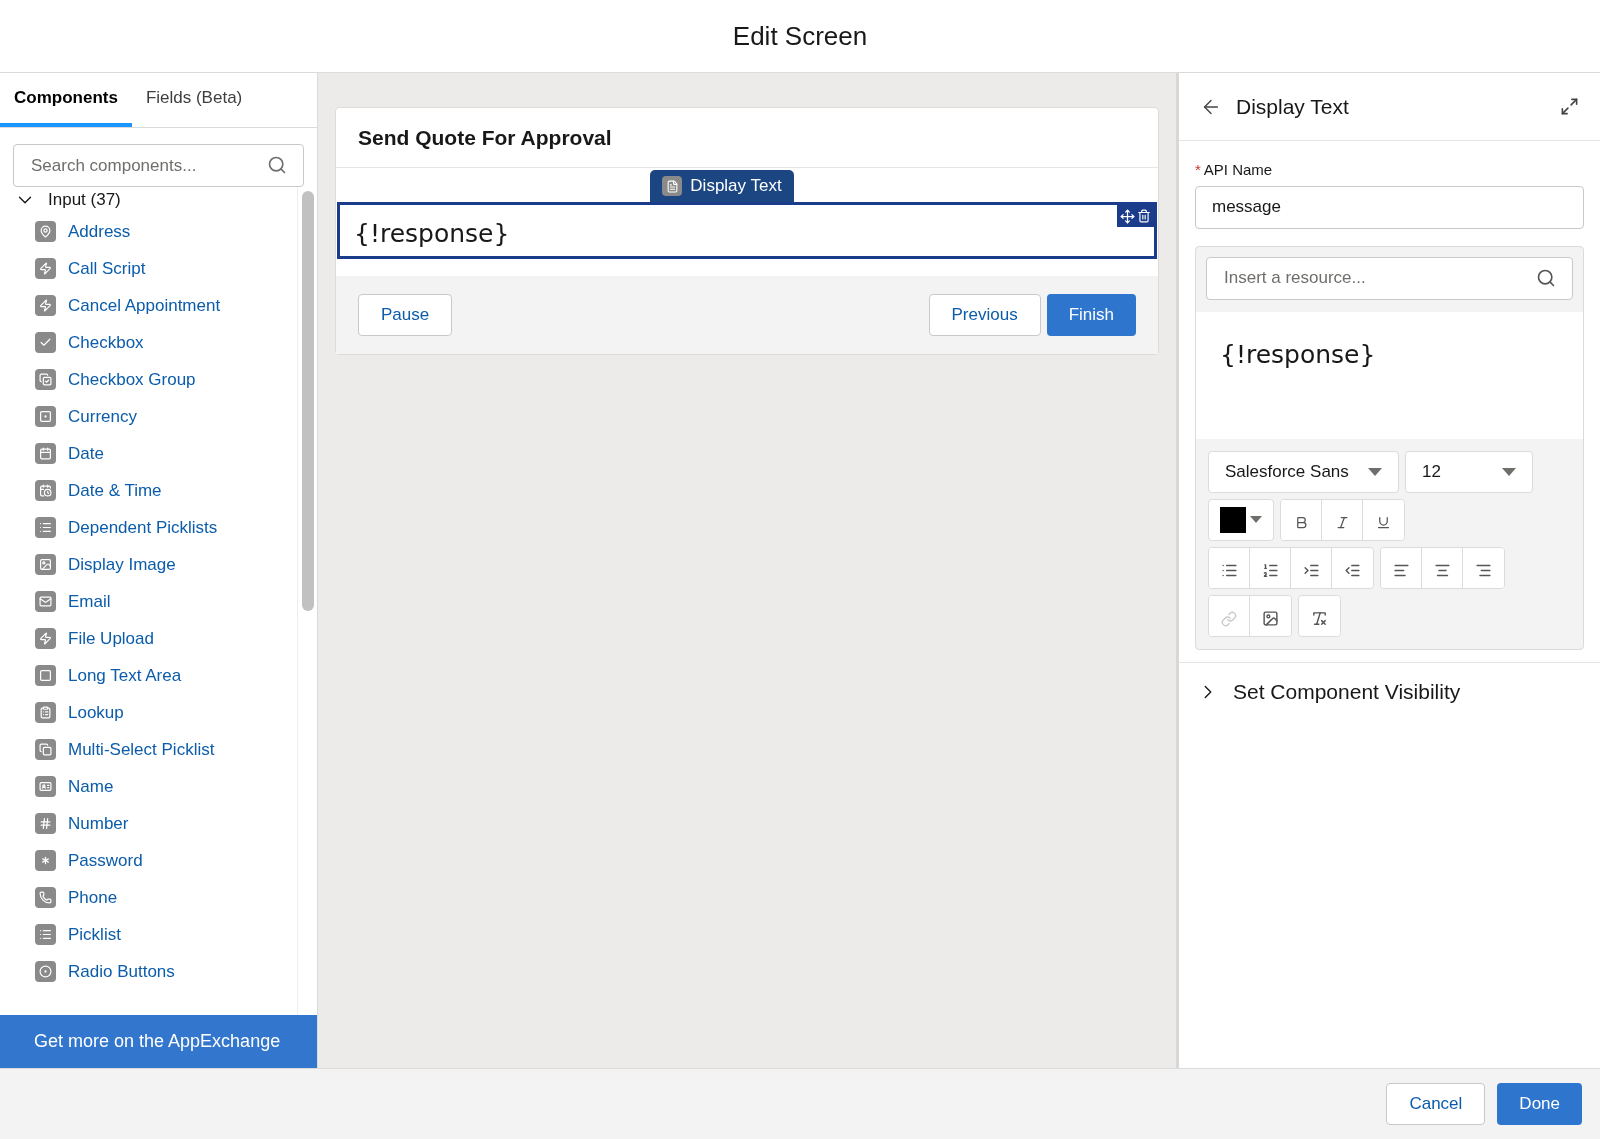 The height and width of the screenshot is (1139, 1600). I want to click on component-tag-label: Display Text, so click(736, 186).